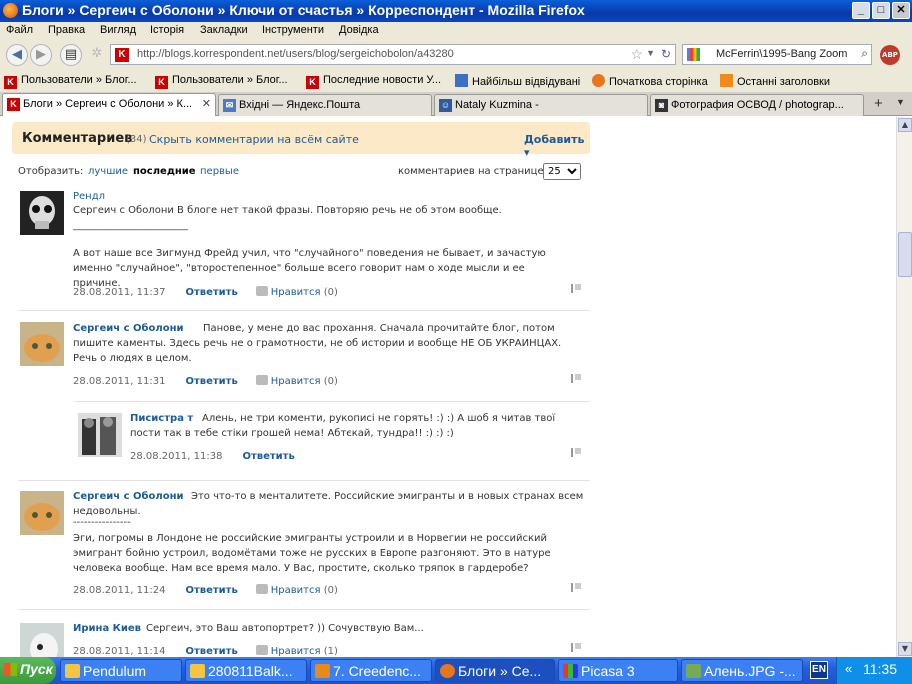 The width and height of the screenshot is (912, 684). Describe the element at coordinates (28, 670) in the screenshot. I see `start-button: Пуск` at that location.